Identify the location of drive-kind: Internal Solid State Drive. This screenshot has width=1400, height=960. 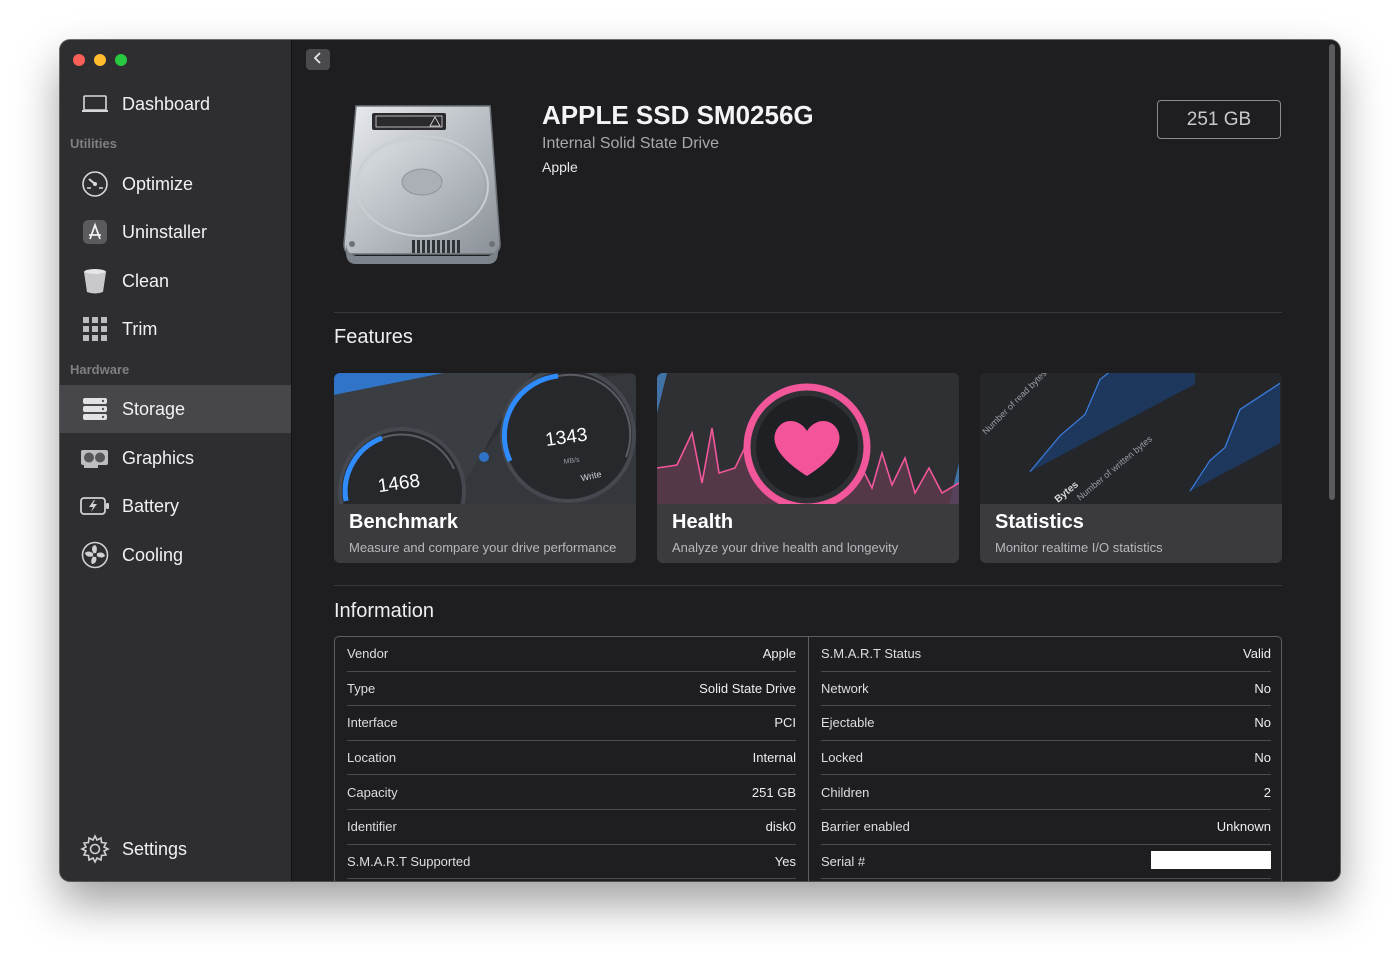
(630, 143).